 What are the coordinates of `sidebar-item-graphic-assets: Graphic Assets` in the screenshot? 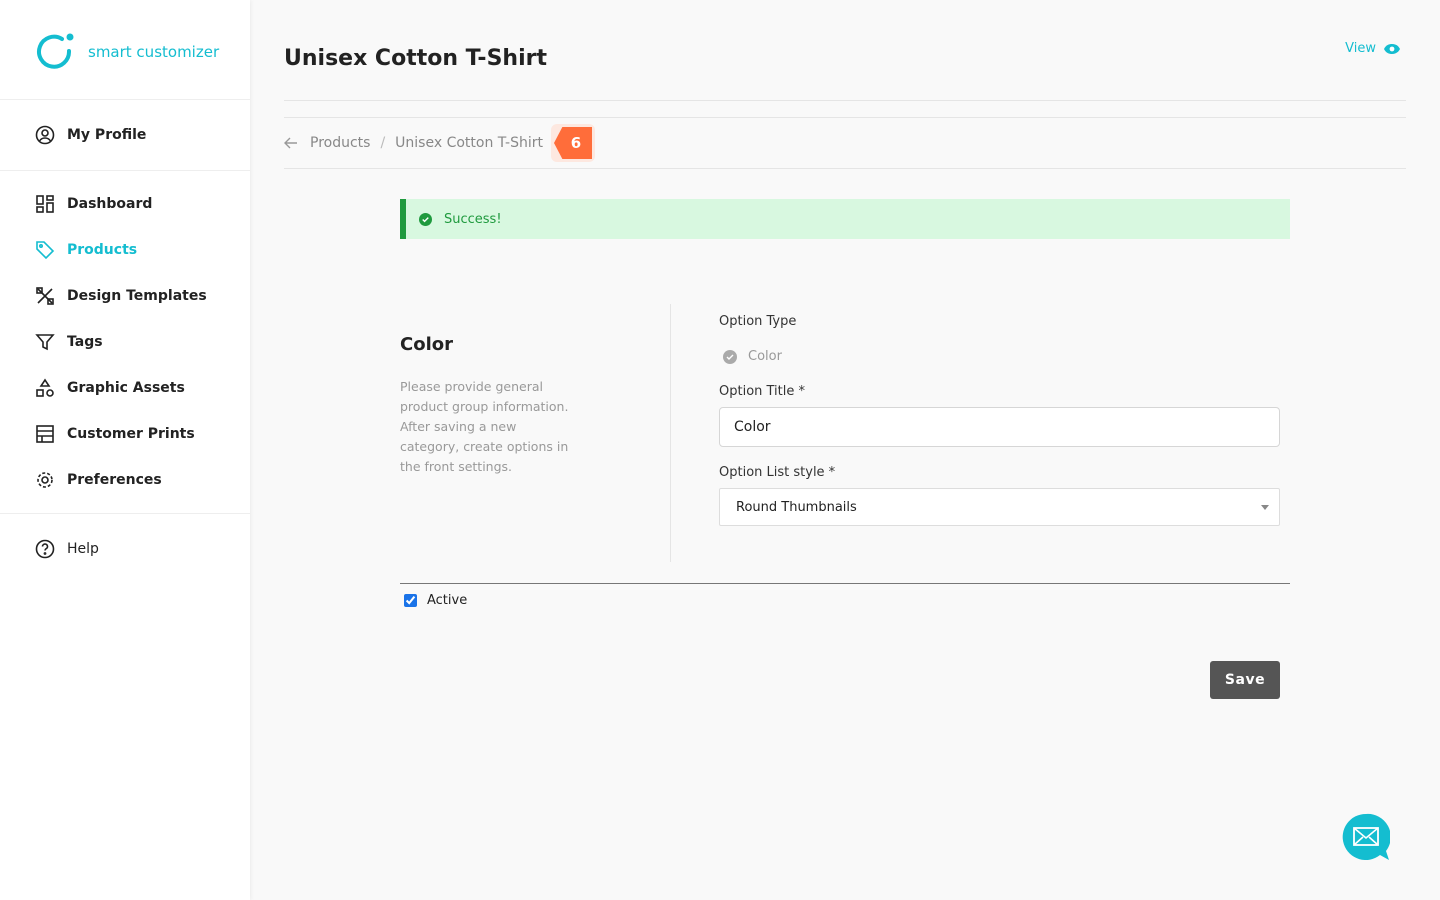 It's located at (125, 388).